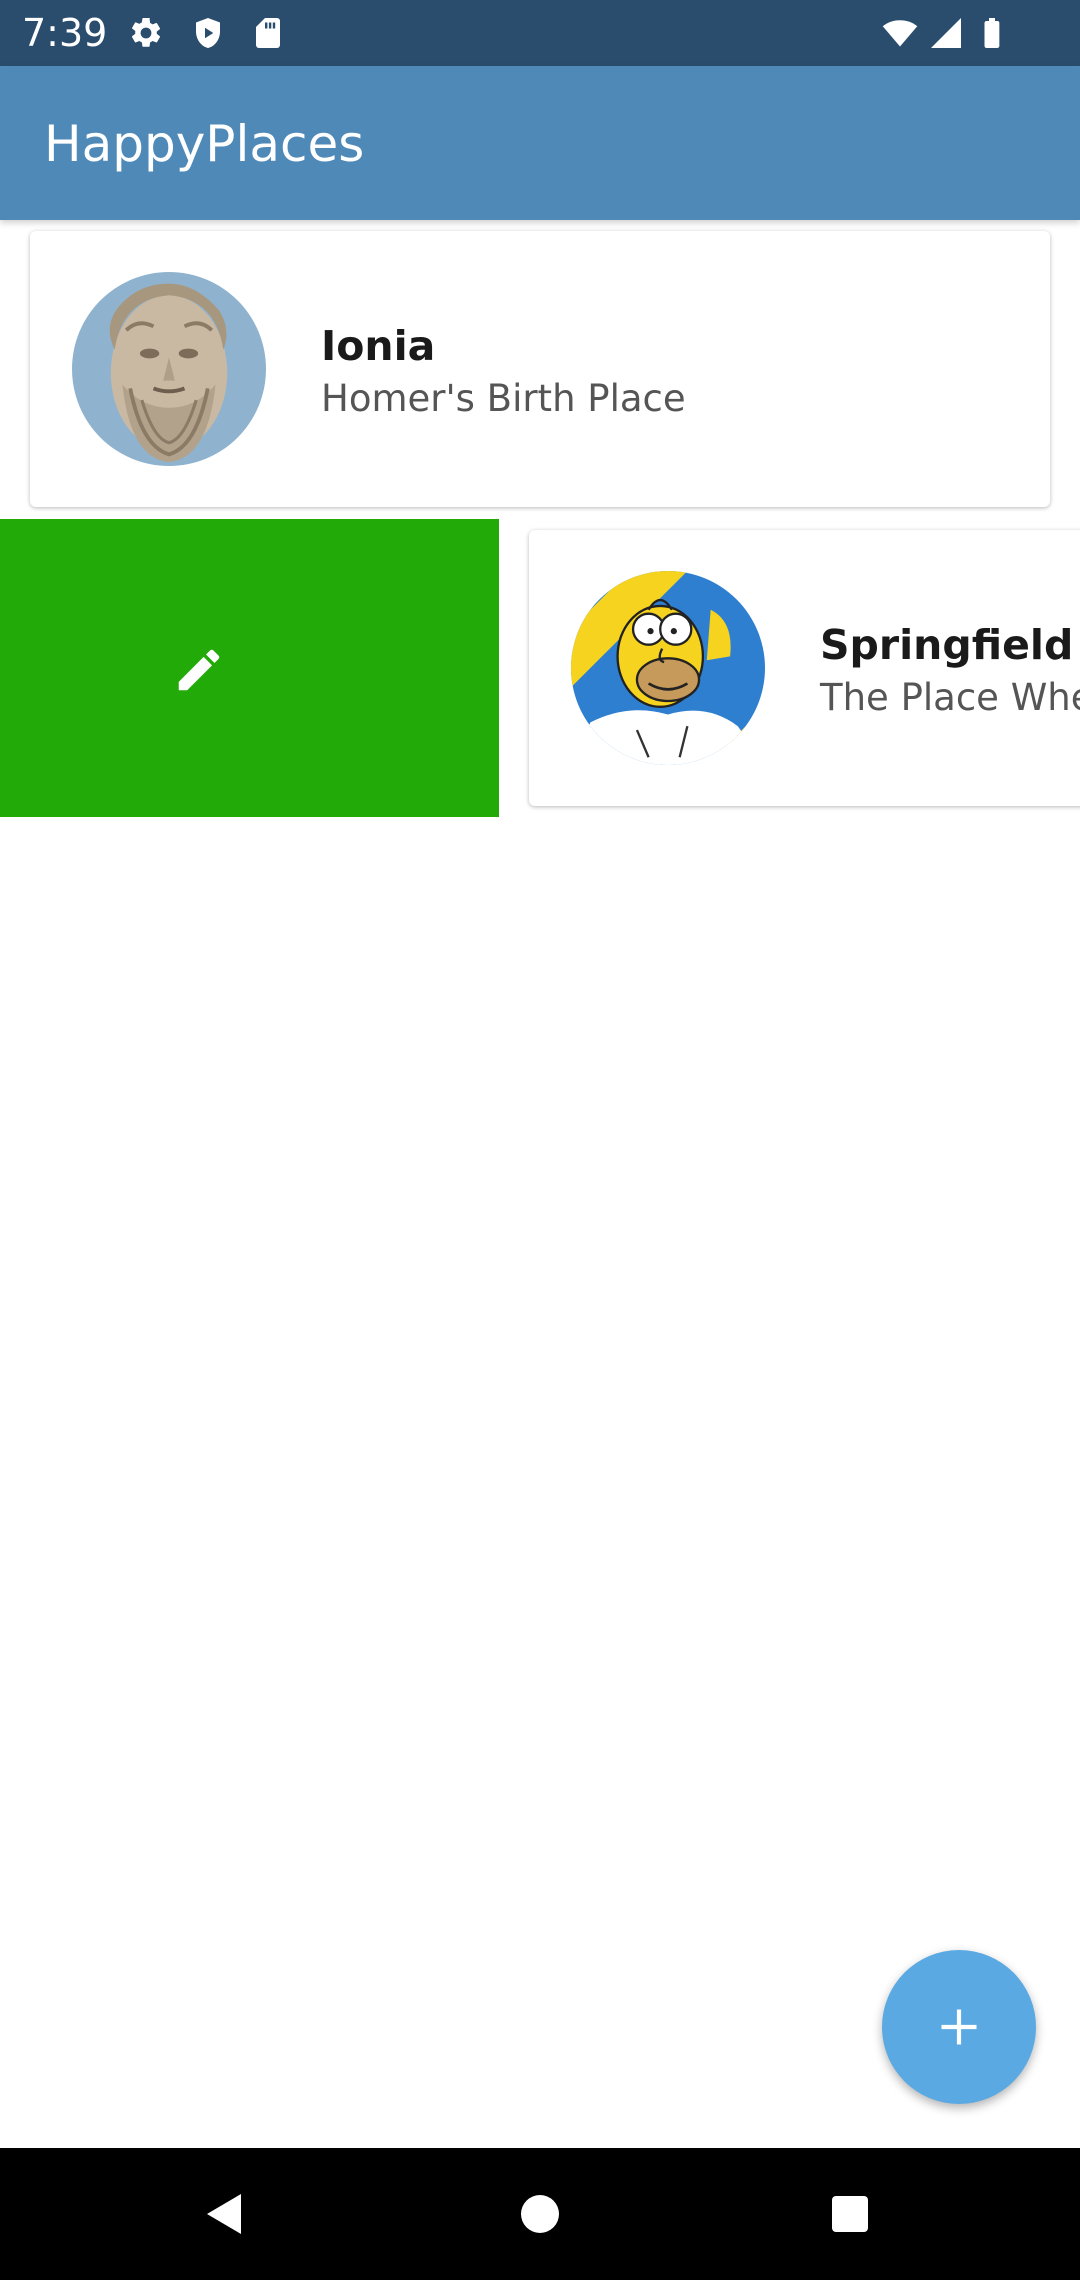 This screenshot has width=1080, height=2280. What do you see at coordinates (946, 33) in the screenshot?
I see `signal-icon` at bounding box center [946, 33].